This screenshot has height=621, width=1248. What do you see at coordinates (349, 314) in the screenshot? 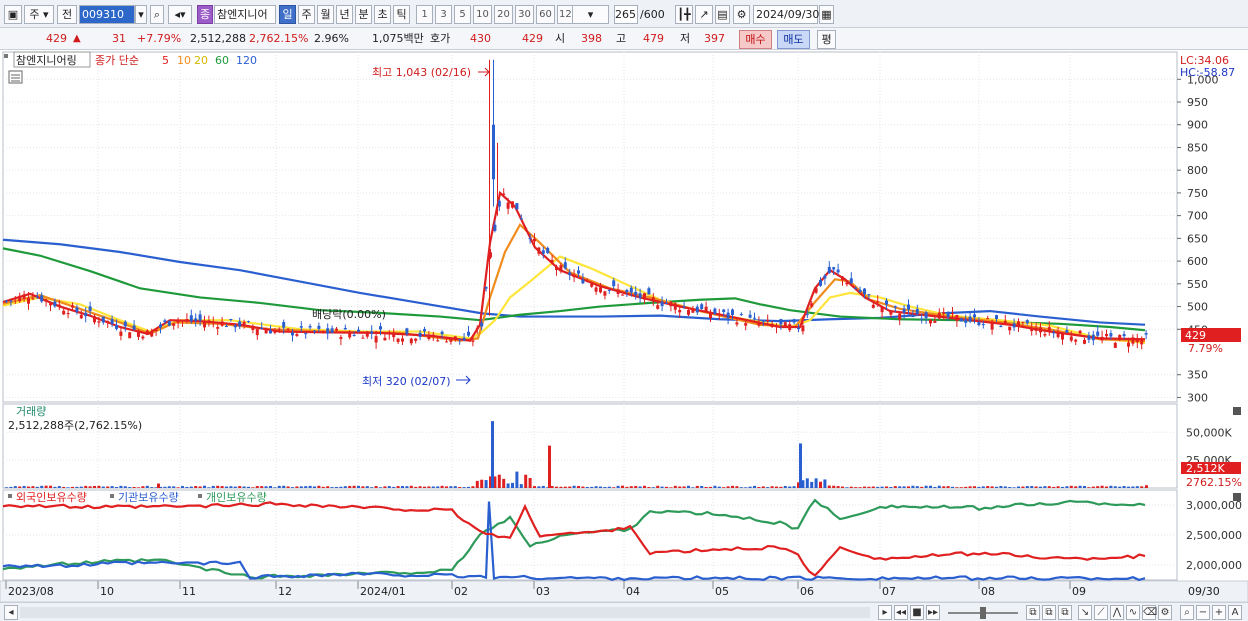
I see `dividend-annotation: 배당락(0.00%)` at bounding box center [349, 314].